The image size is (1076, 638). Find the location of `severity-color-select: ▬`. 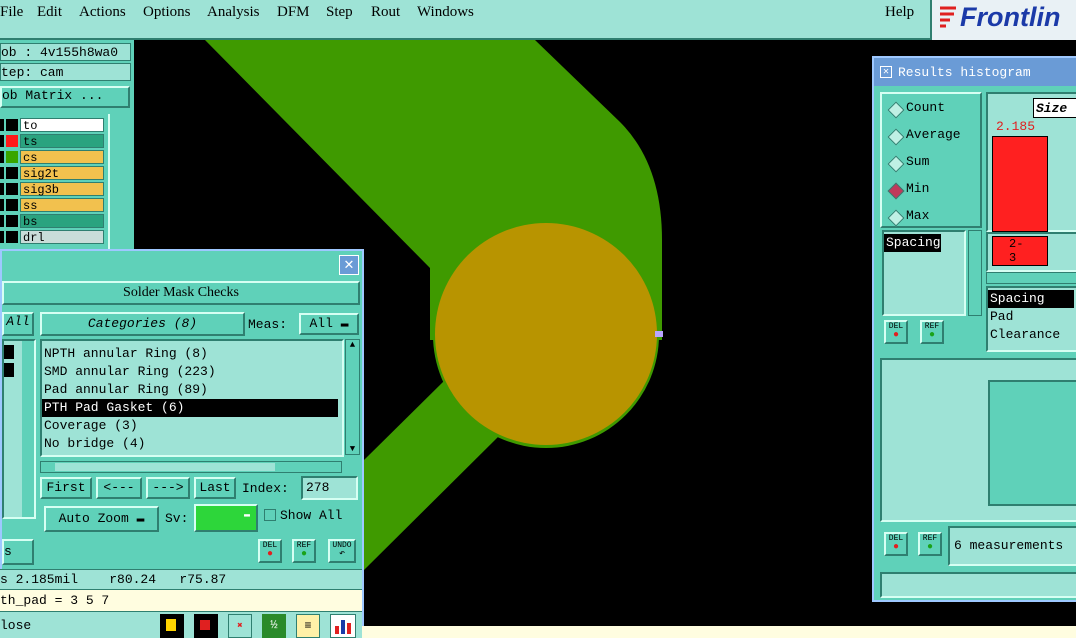

severity-color-select: ▬ is located at coordinates (226, 518).